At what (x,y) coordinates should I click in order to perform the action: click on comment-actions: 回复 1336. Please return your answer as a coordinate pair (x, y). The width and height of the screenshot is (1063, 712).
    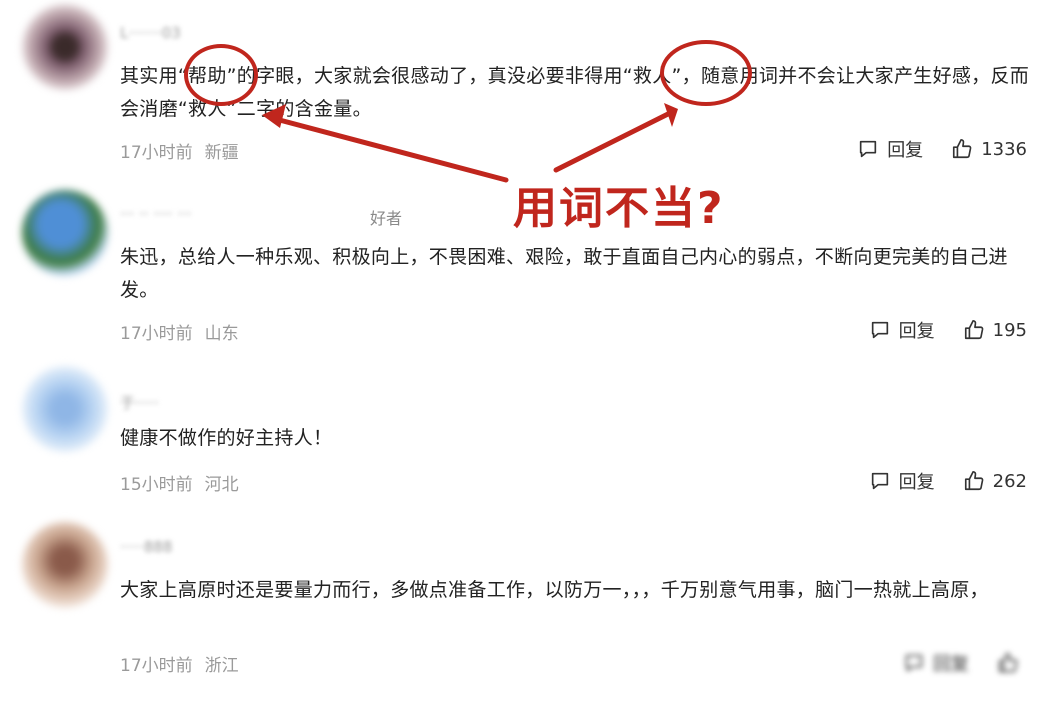
    Looking at the image, I should click on (942, 149).